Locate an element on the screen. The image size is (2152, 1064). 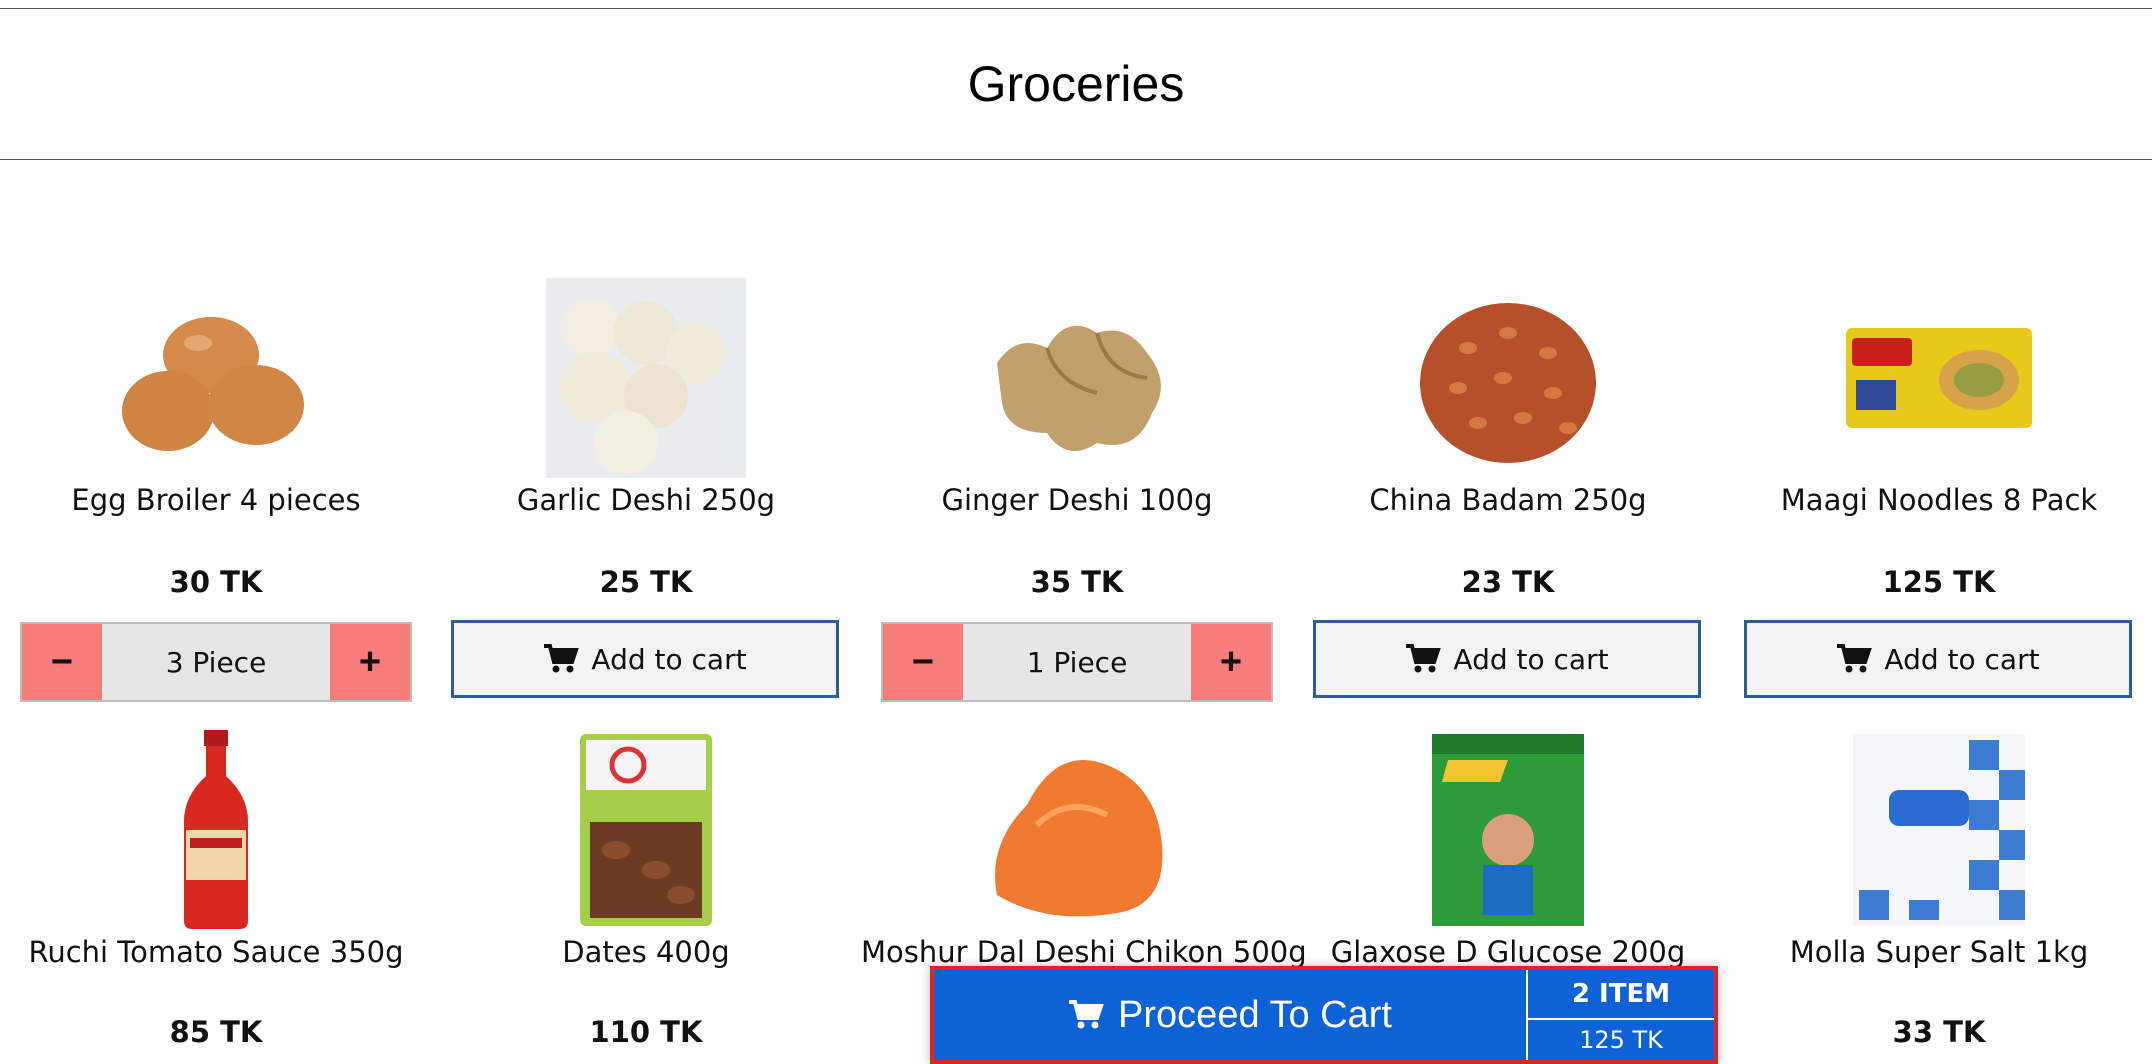
product-price: 23 TK is located at coordinates (1508, 582).